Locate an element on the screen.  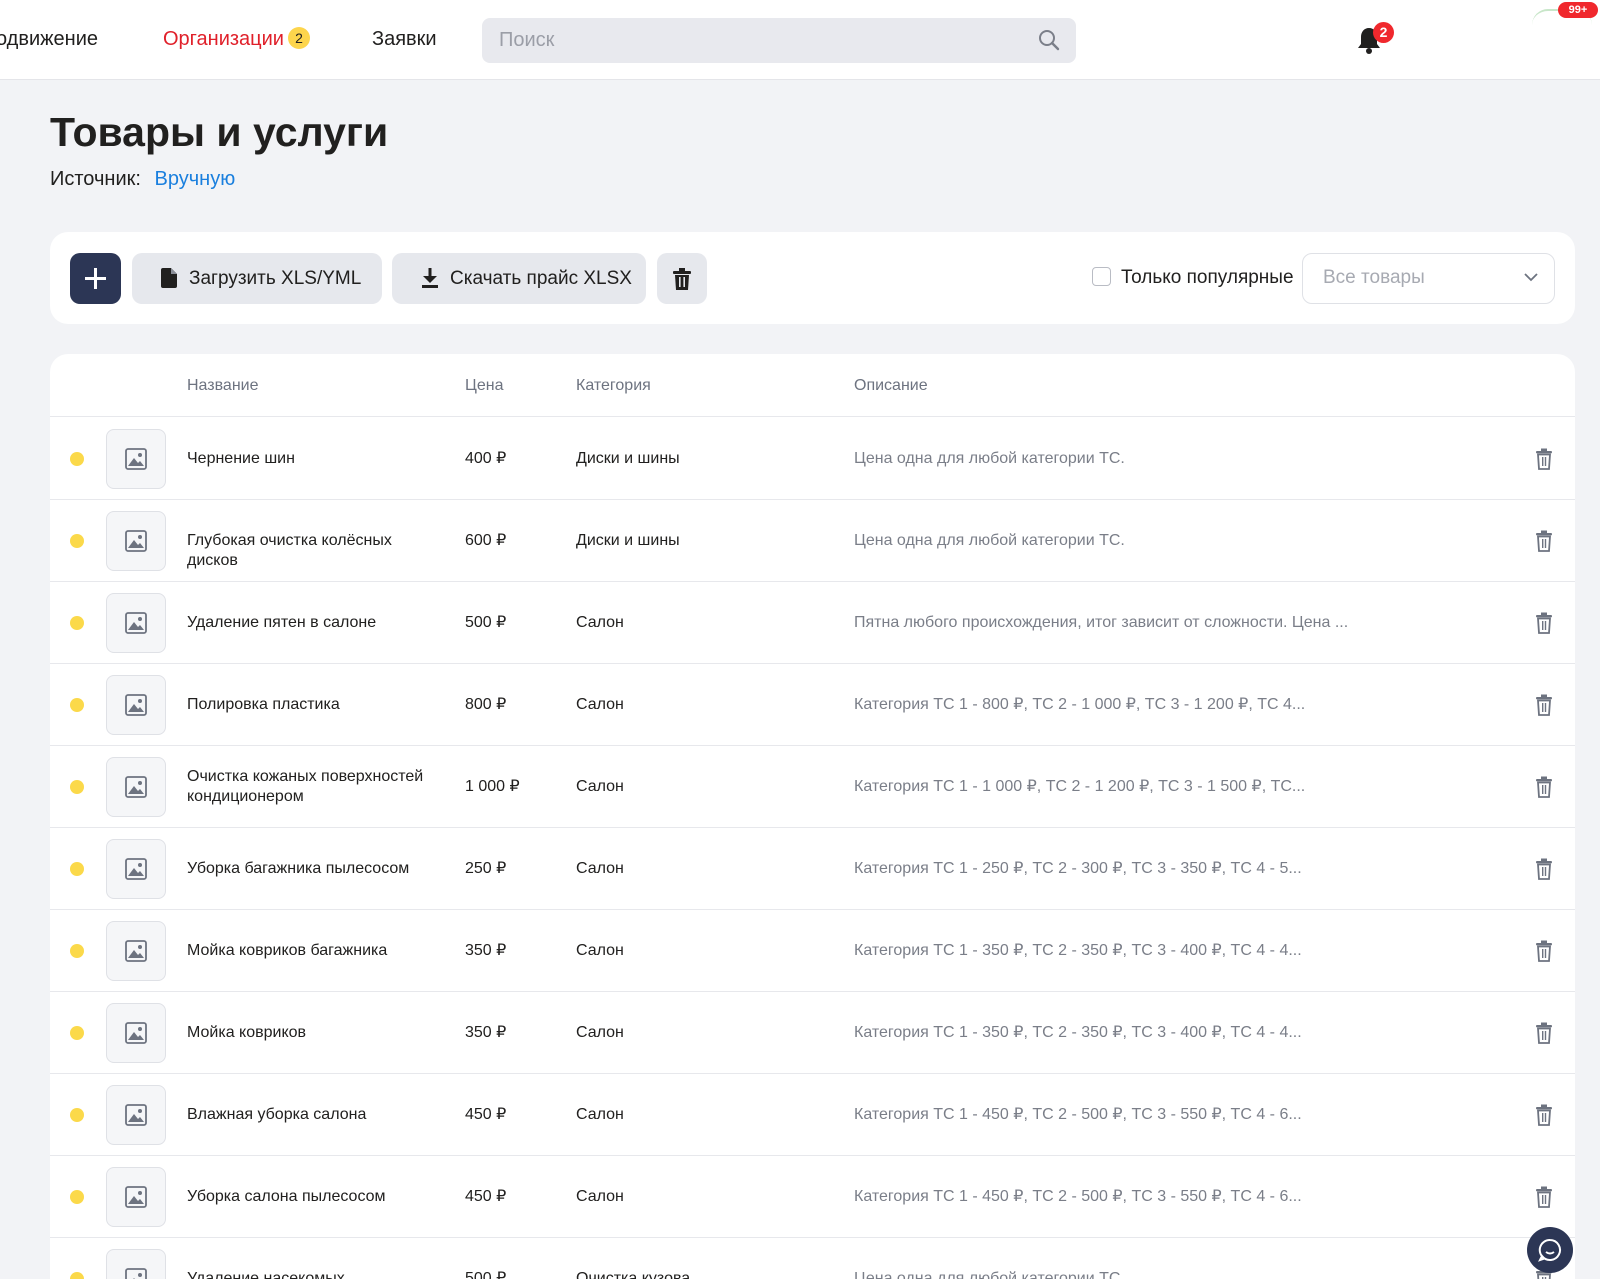
row-name: Мойка ковриков багажника is located at coordinates (287, 950).